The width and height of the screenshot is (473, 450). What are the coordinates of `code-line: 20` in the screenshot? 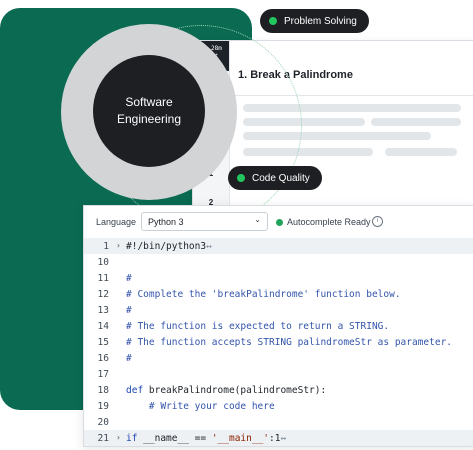 It's located at (278, 422).